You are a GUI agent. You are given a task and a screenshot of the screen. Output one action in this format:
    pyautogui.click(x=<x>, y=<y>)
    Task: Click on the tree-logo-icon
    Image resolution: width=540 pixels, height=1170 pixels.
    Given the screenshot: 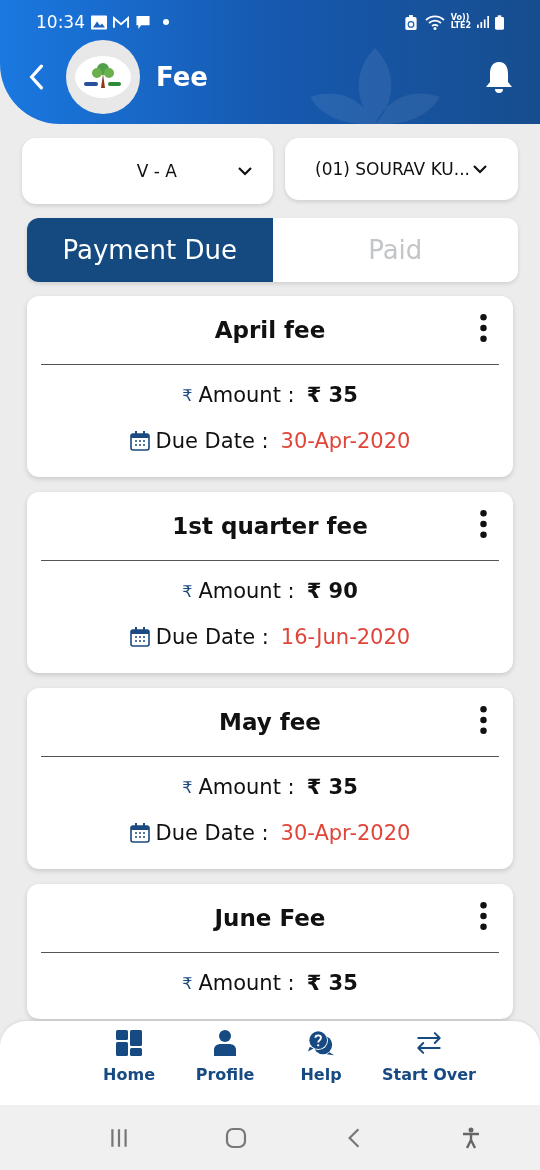 What is the action you would take?
    pyautogui.click(x=103, y=77)
    